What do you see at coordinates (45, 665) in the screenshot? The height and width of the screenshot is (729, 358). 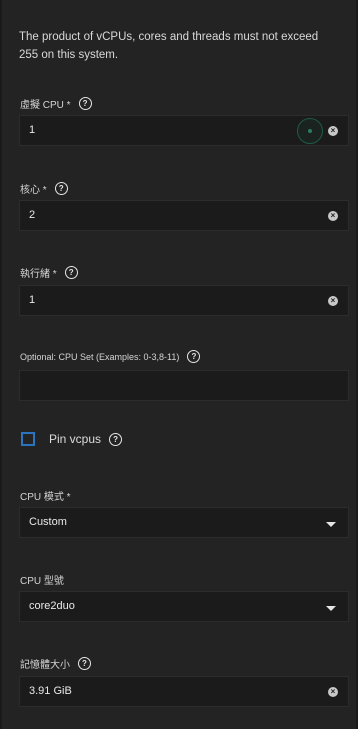 I see `memory-label: 記憶體大小` at bounding box center [45, 665].